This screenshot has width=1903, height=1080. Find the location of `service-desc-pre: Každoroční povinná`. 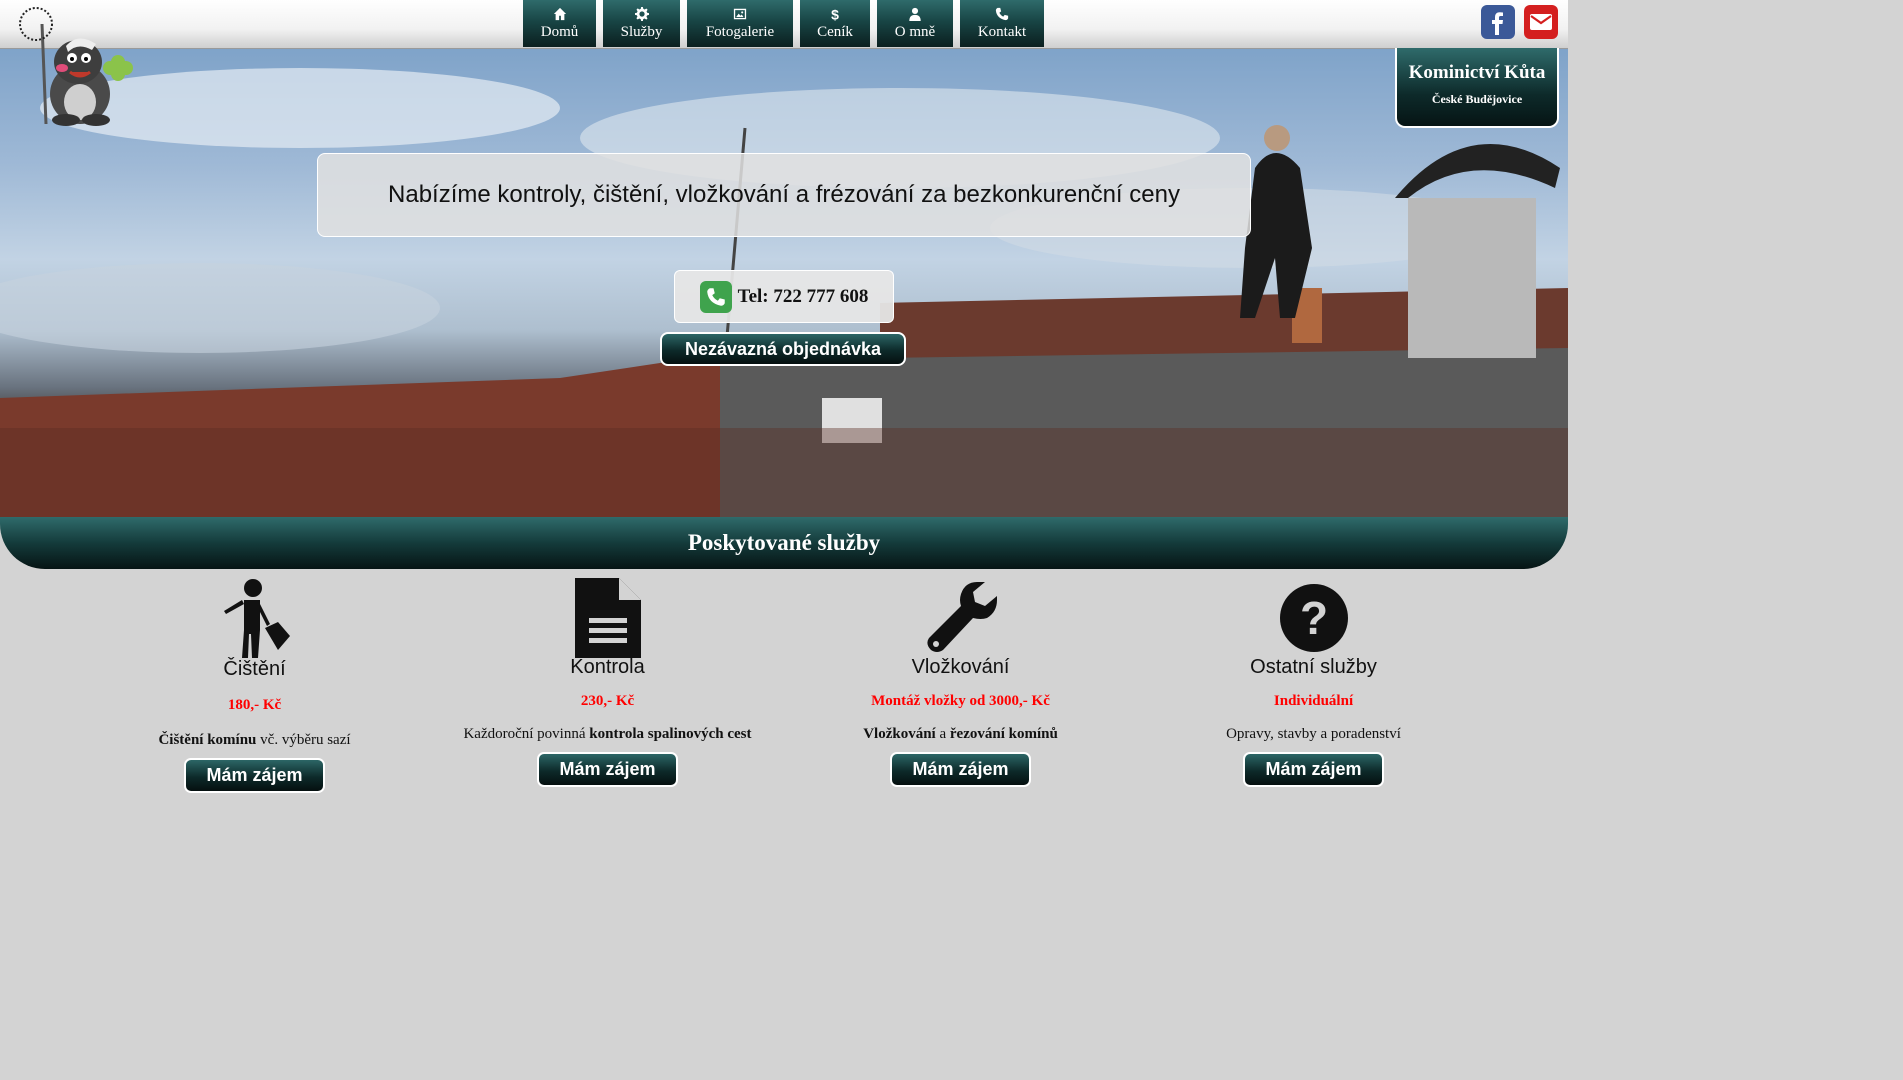

service-desc-pre: Každoroční povinná is located at coordinates (526, 734).